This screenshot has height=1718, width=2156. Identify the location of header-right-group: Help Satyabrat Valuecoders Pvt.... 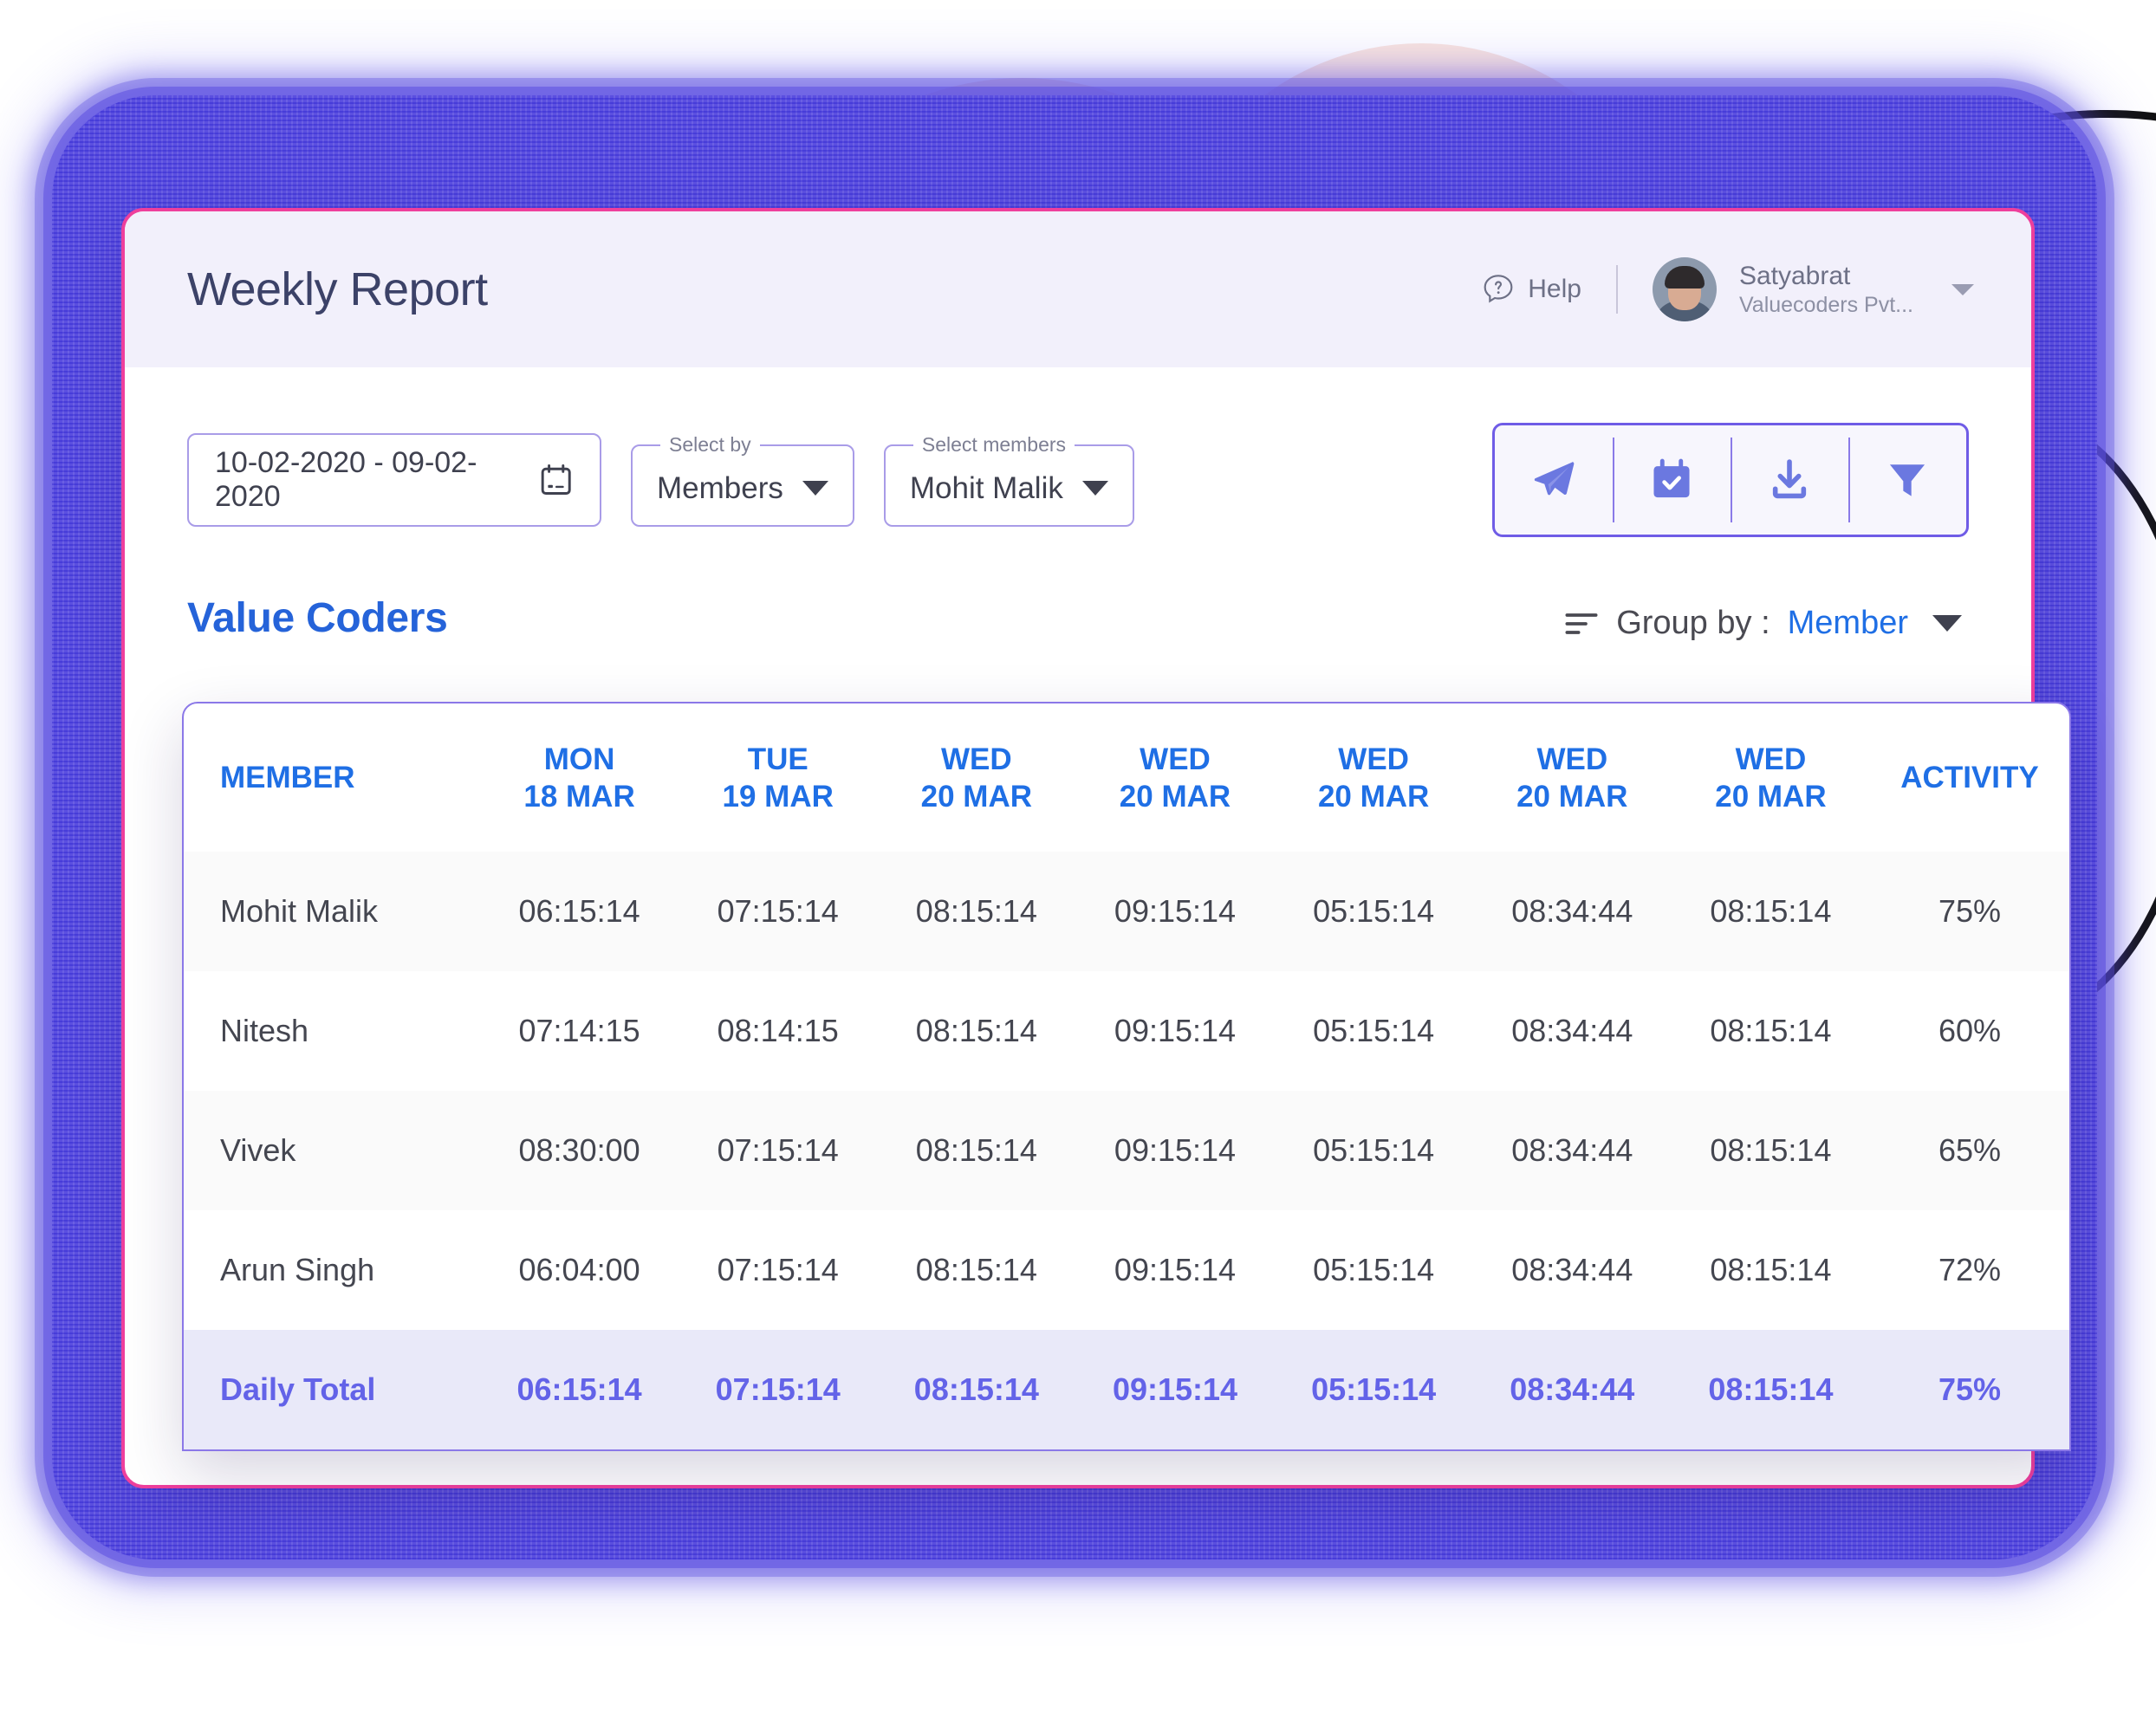
(1727, 289).